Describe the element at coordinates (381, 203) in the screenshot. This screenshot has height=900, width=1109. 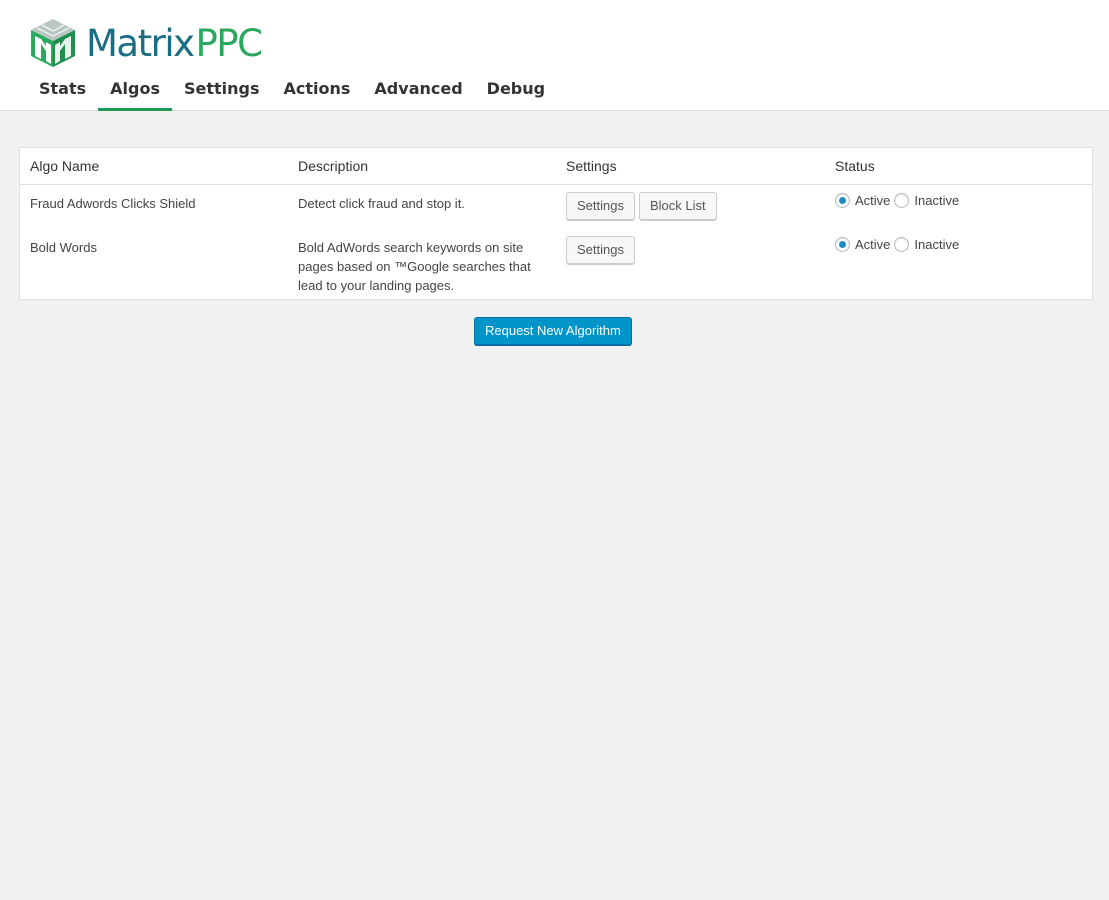
I see `algo-description: Detect click fraud and stop it.` at that location.